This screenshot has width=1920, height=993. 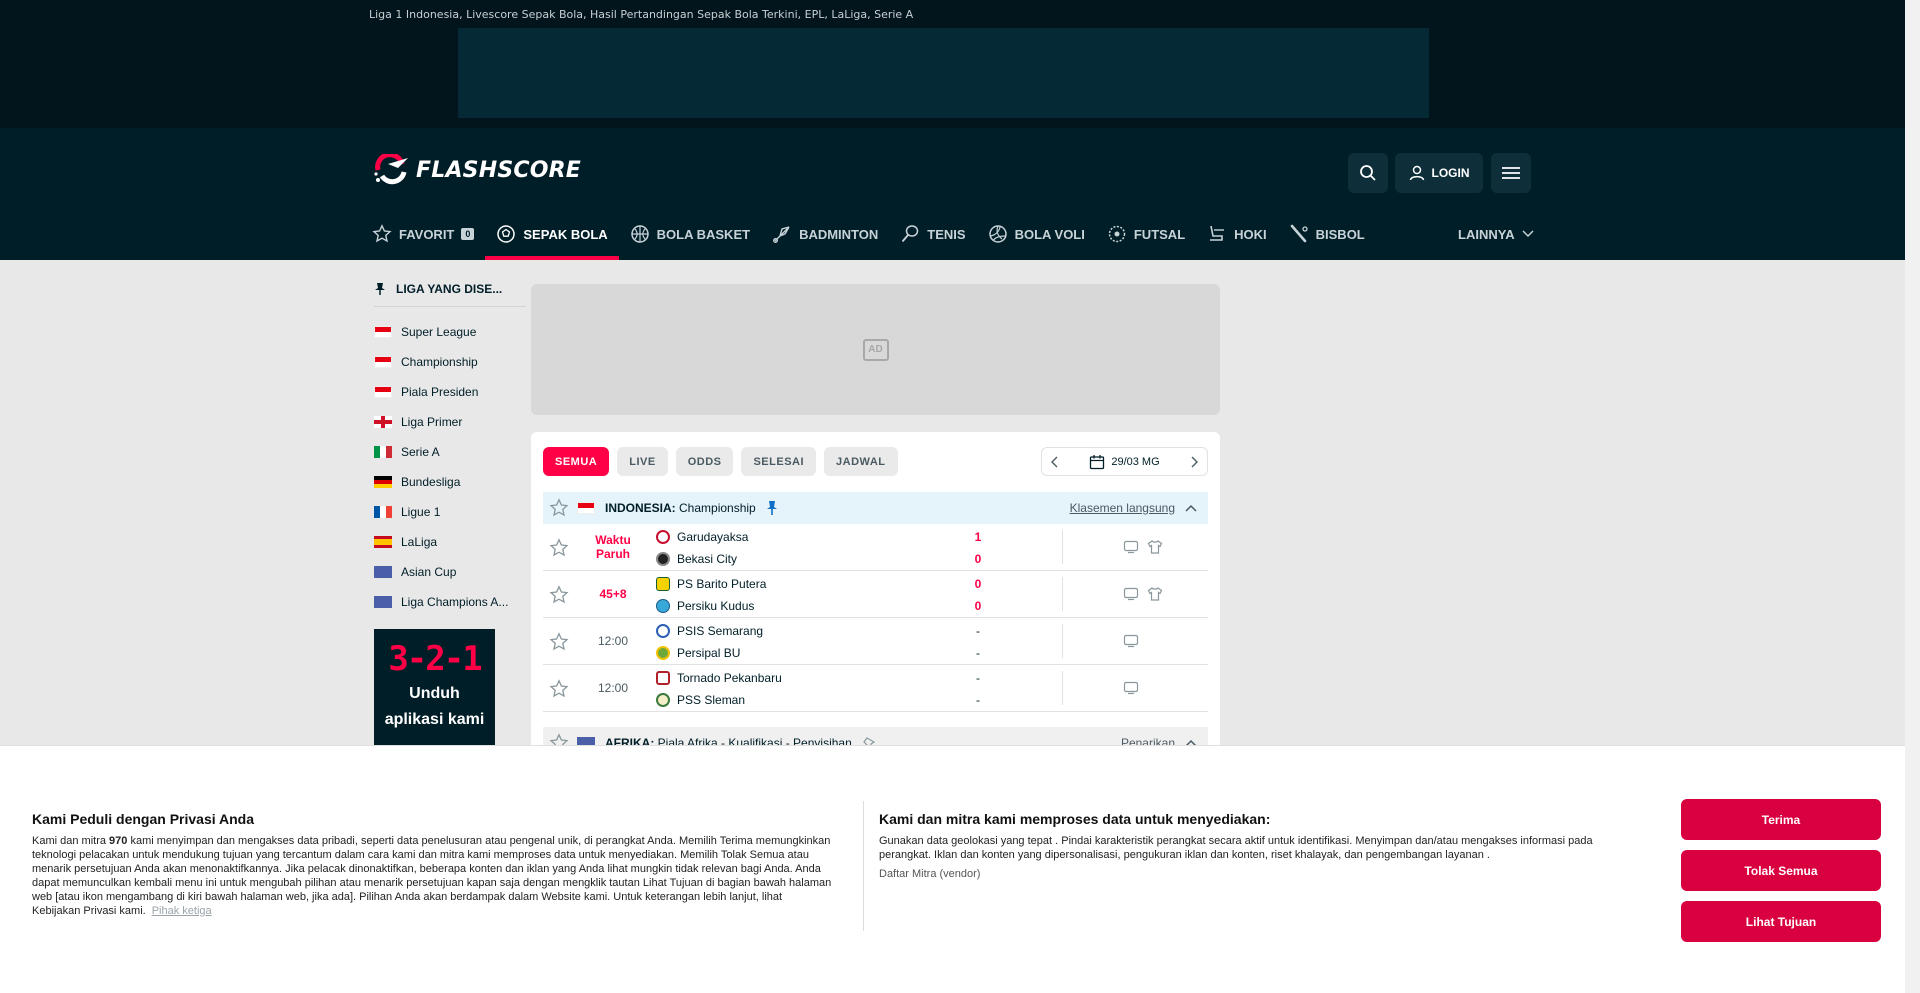 I want to click on ad-label: AD, so click(x=875, y=349).